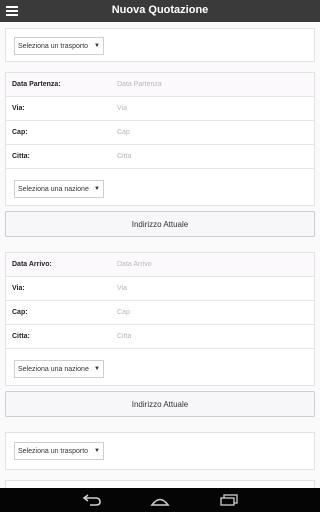 Image resolution: width=320 pixels, height=512 pixels. I want to click on app-bar: Nuova Quotazione, so click(160, 11).